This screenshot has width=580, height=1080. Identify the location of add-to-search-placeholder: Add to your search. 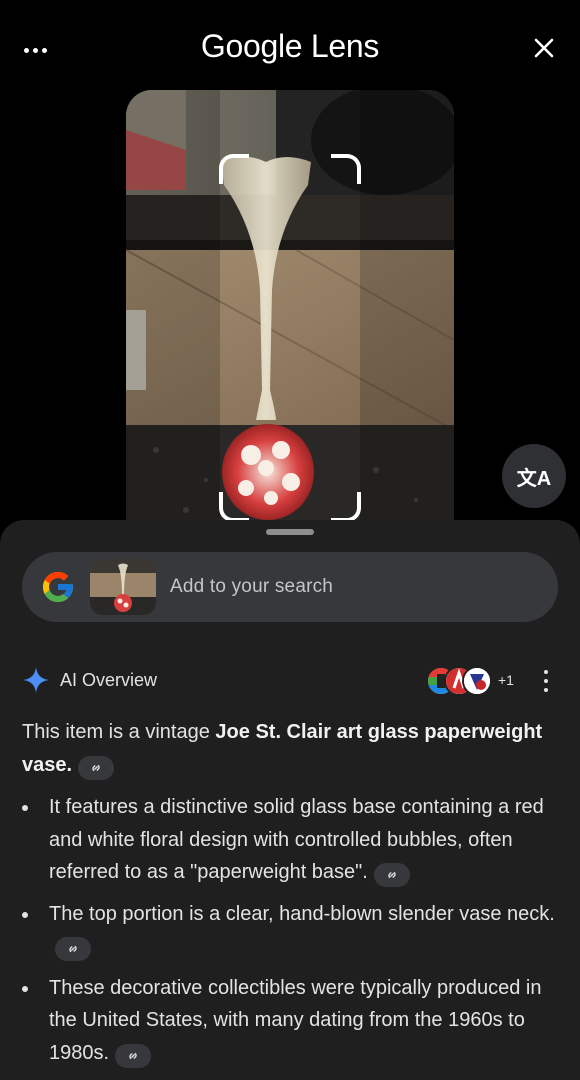
(252, 586).